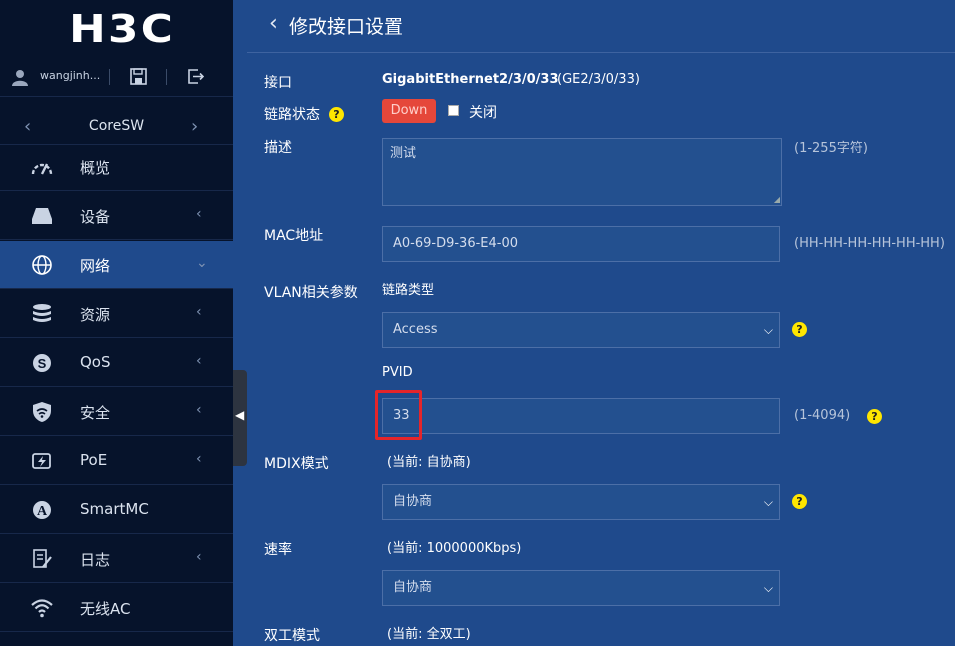 The image size is (955, 646). I want to click on speed-select: 自协商 ⌵, so click(581, 588).